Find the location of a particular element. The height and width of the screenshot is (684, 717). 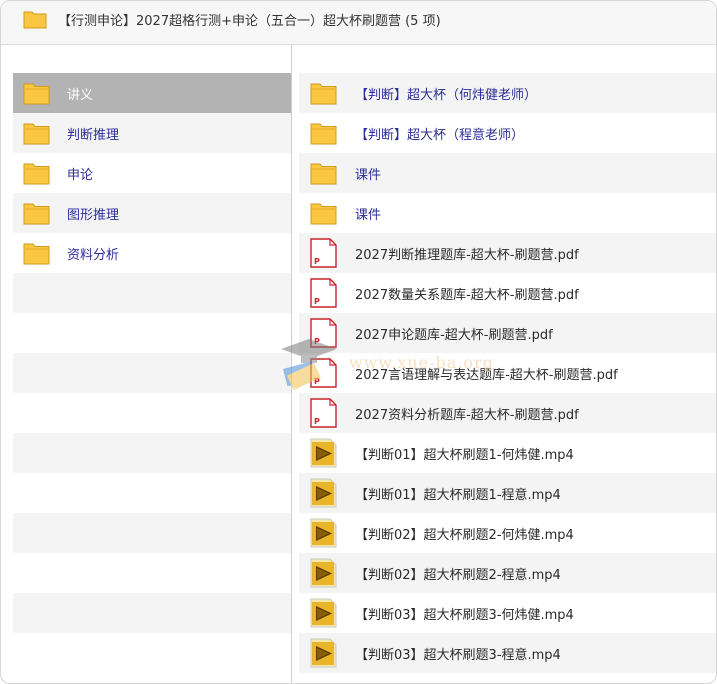

file-item: 【判断01】超大杯刷题1-何炜健.mp4 is located at coordinates (507, 453).